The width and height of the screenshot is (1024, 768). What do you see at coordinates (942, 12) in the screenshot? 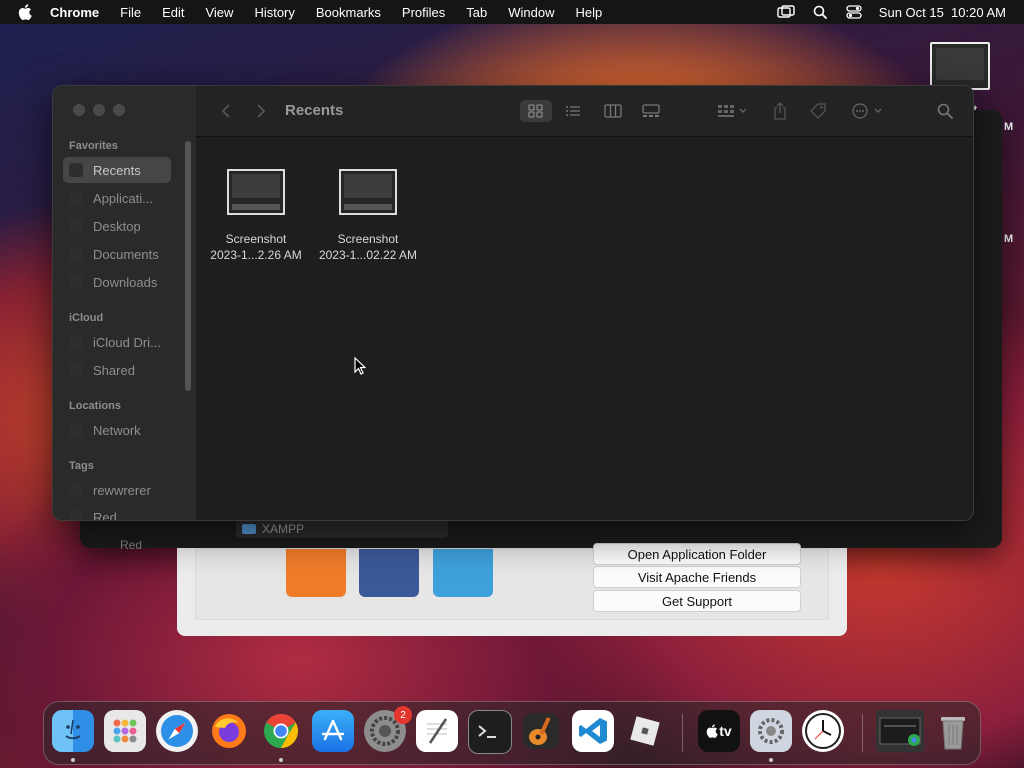
I see `menu-clock: Sun Oct 15 10:20 AM` at bounding box center [942, 12].